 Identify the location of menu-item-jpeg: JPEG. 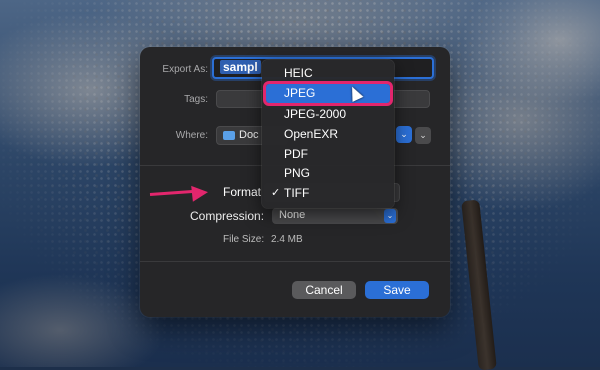
(328, 93).